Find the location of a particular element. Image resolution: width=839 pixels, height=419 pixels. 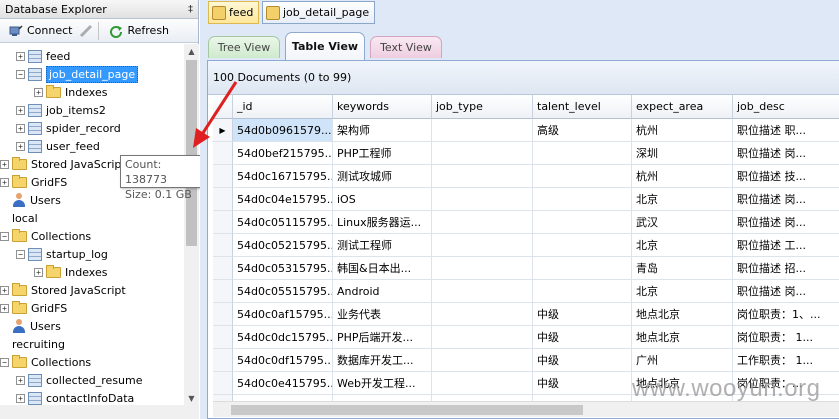

scrollbar-thumb is located at coordinates (191, 153).